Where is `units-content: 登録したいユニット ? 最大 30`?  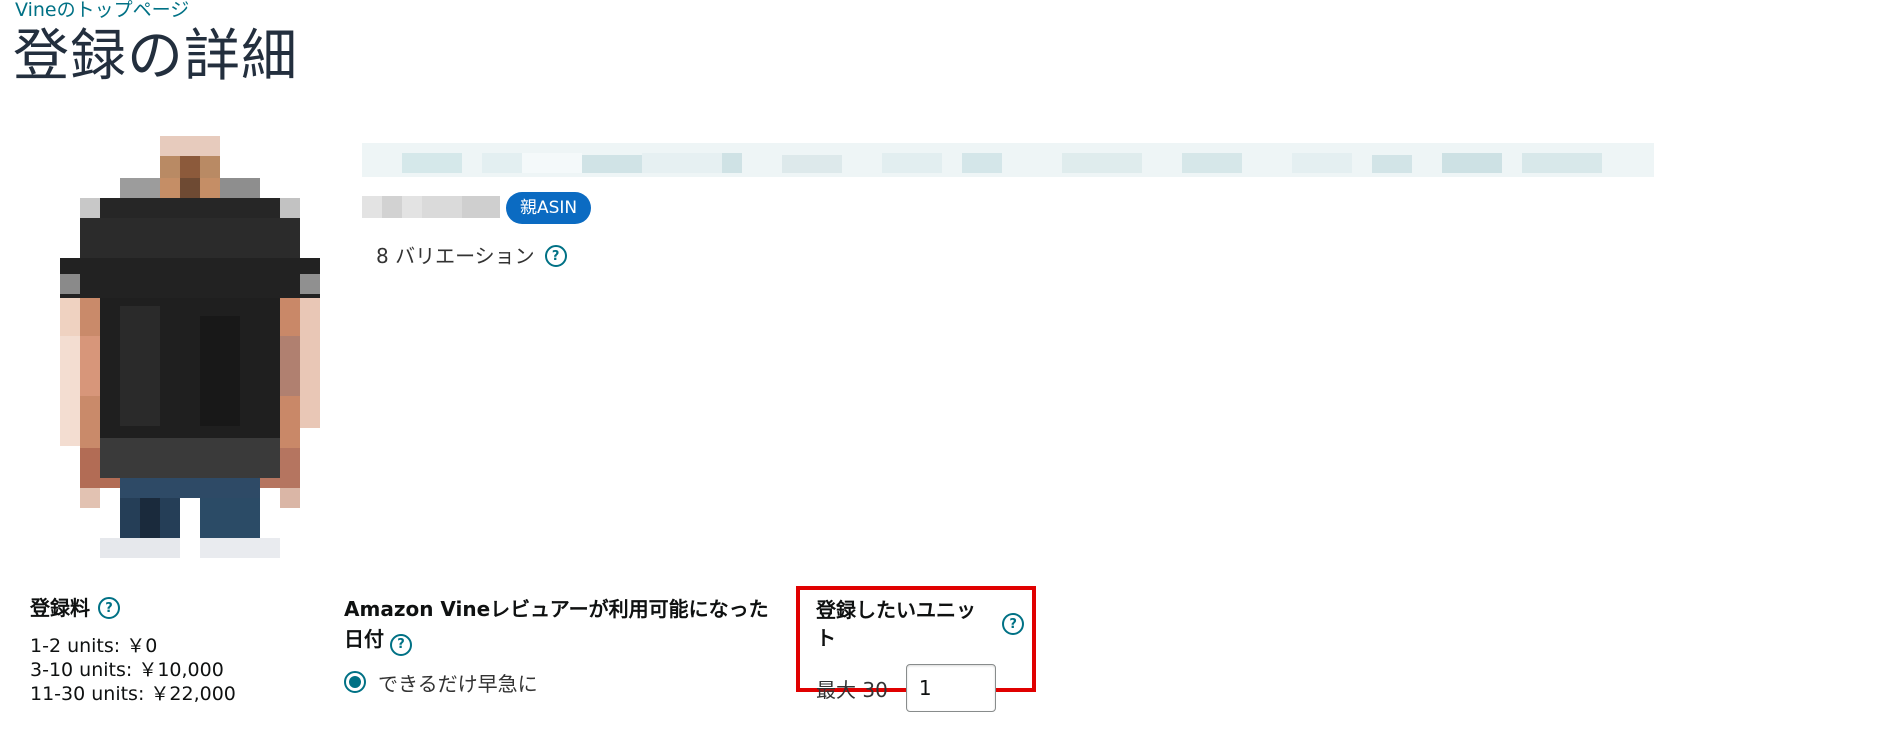
units-content: 登録したいユニット ? 最大 30 is located at coordinates (920, 654).